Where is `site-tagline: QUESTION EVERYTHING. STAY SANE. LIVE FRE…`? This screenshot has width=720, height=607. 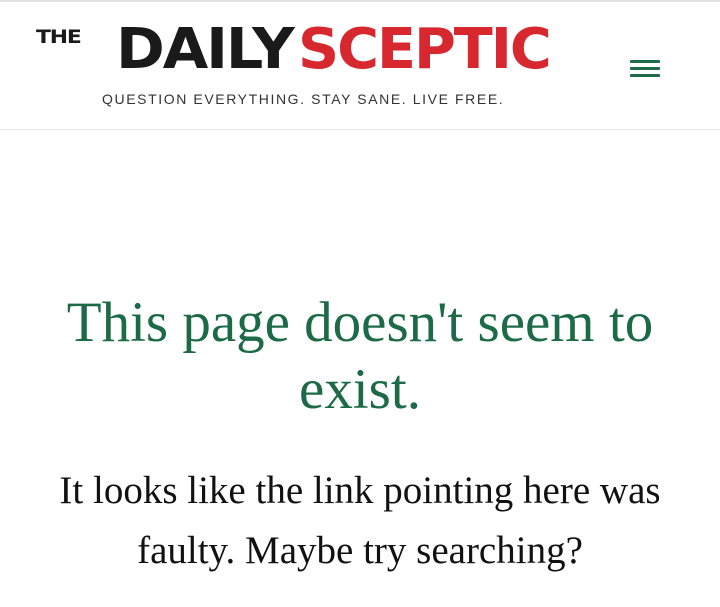
site-tagline: QUESTION EVERYTHING. STAY SANE. LIVE FRE… is located at coordinates (303, 99).